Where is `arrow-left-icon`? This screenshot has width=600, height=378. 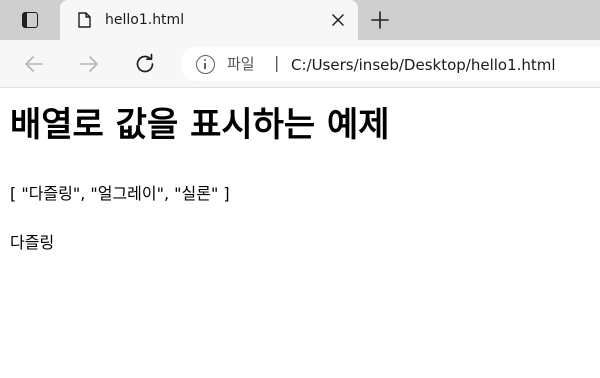
arrow-left-icon is located at coordinates (34, 64).